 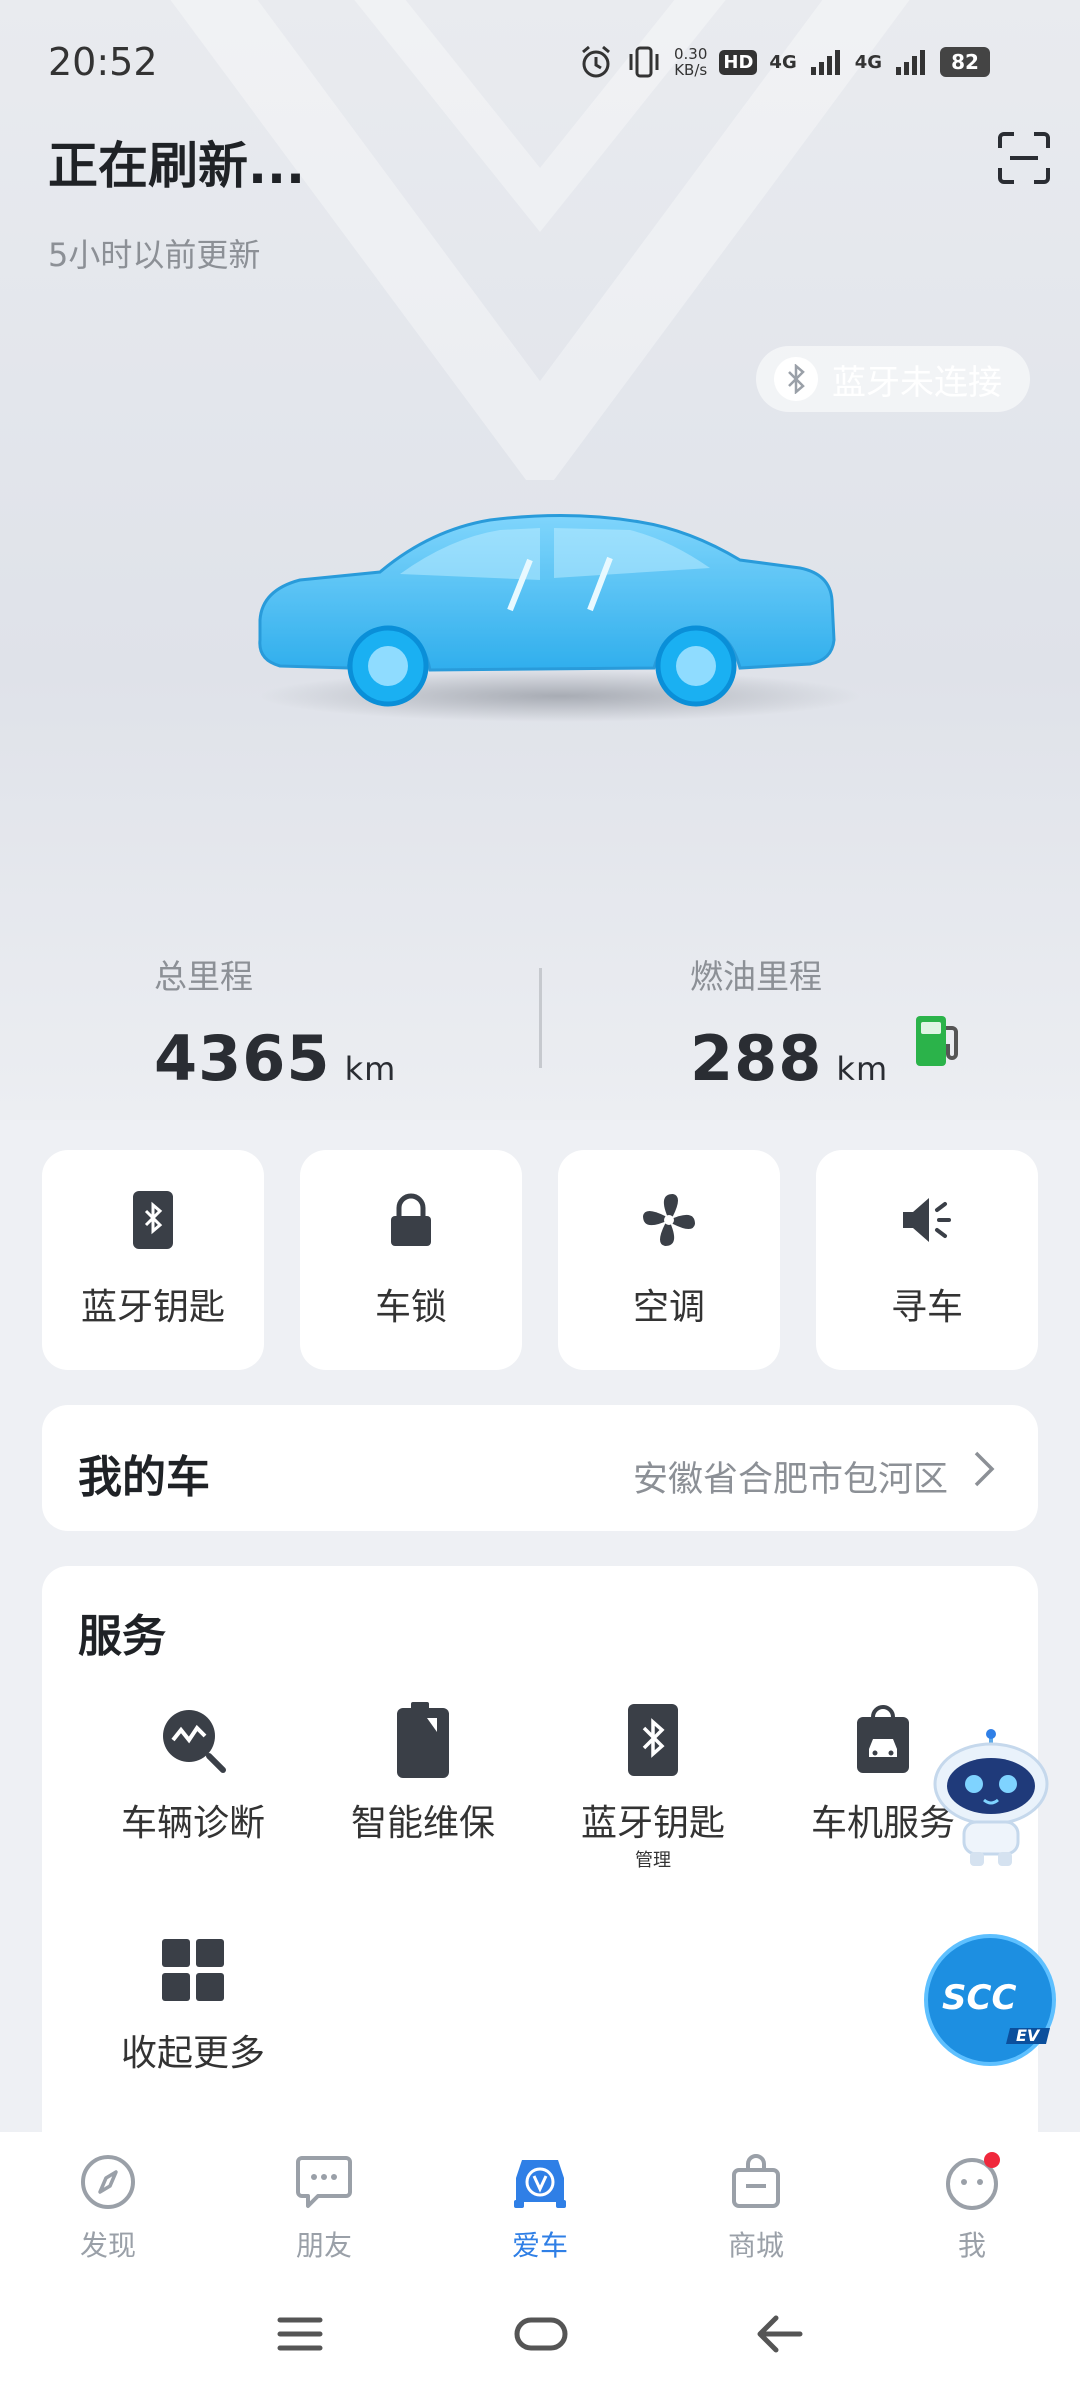 What do you see at coordinates (790, 1480) in the screenshot?
I see `my-car-location: 安徽省合肥市包河区` at bounding box center [790, 1480].